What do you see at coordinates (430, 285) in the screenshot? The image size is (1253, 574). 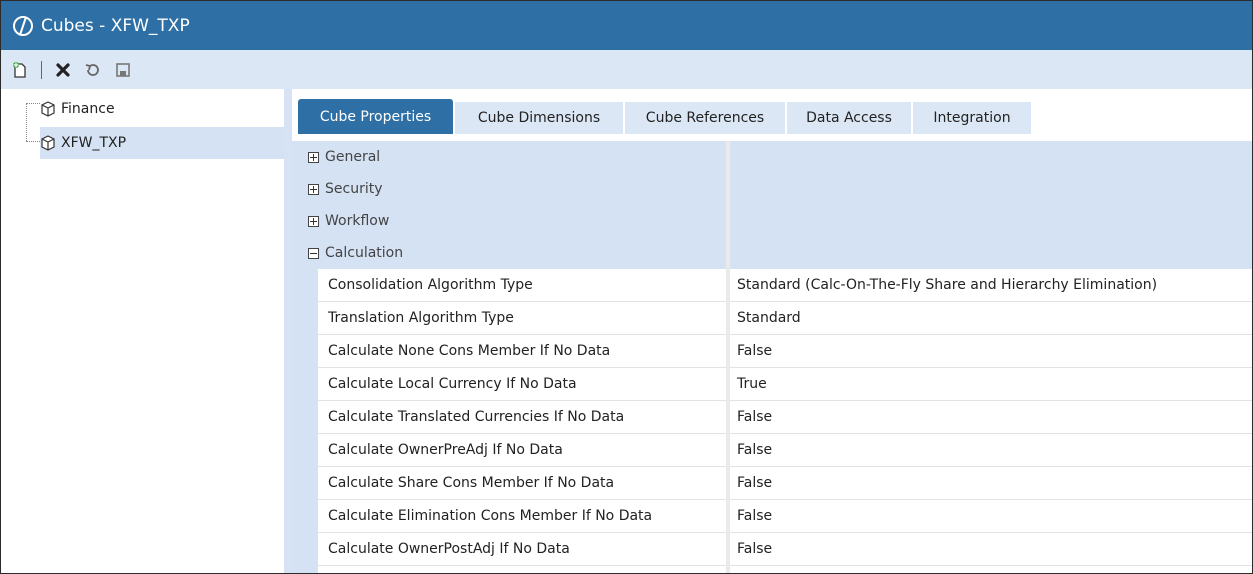 I see `property-name: Consolidation Algorithm Type` at bounding box center [430, 285].